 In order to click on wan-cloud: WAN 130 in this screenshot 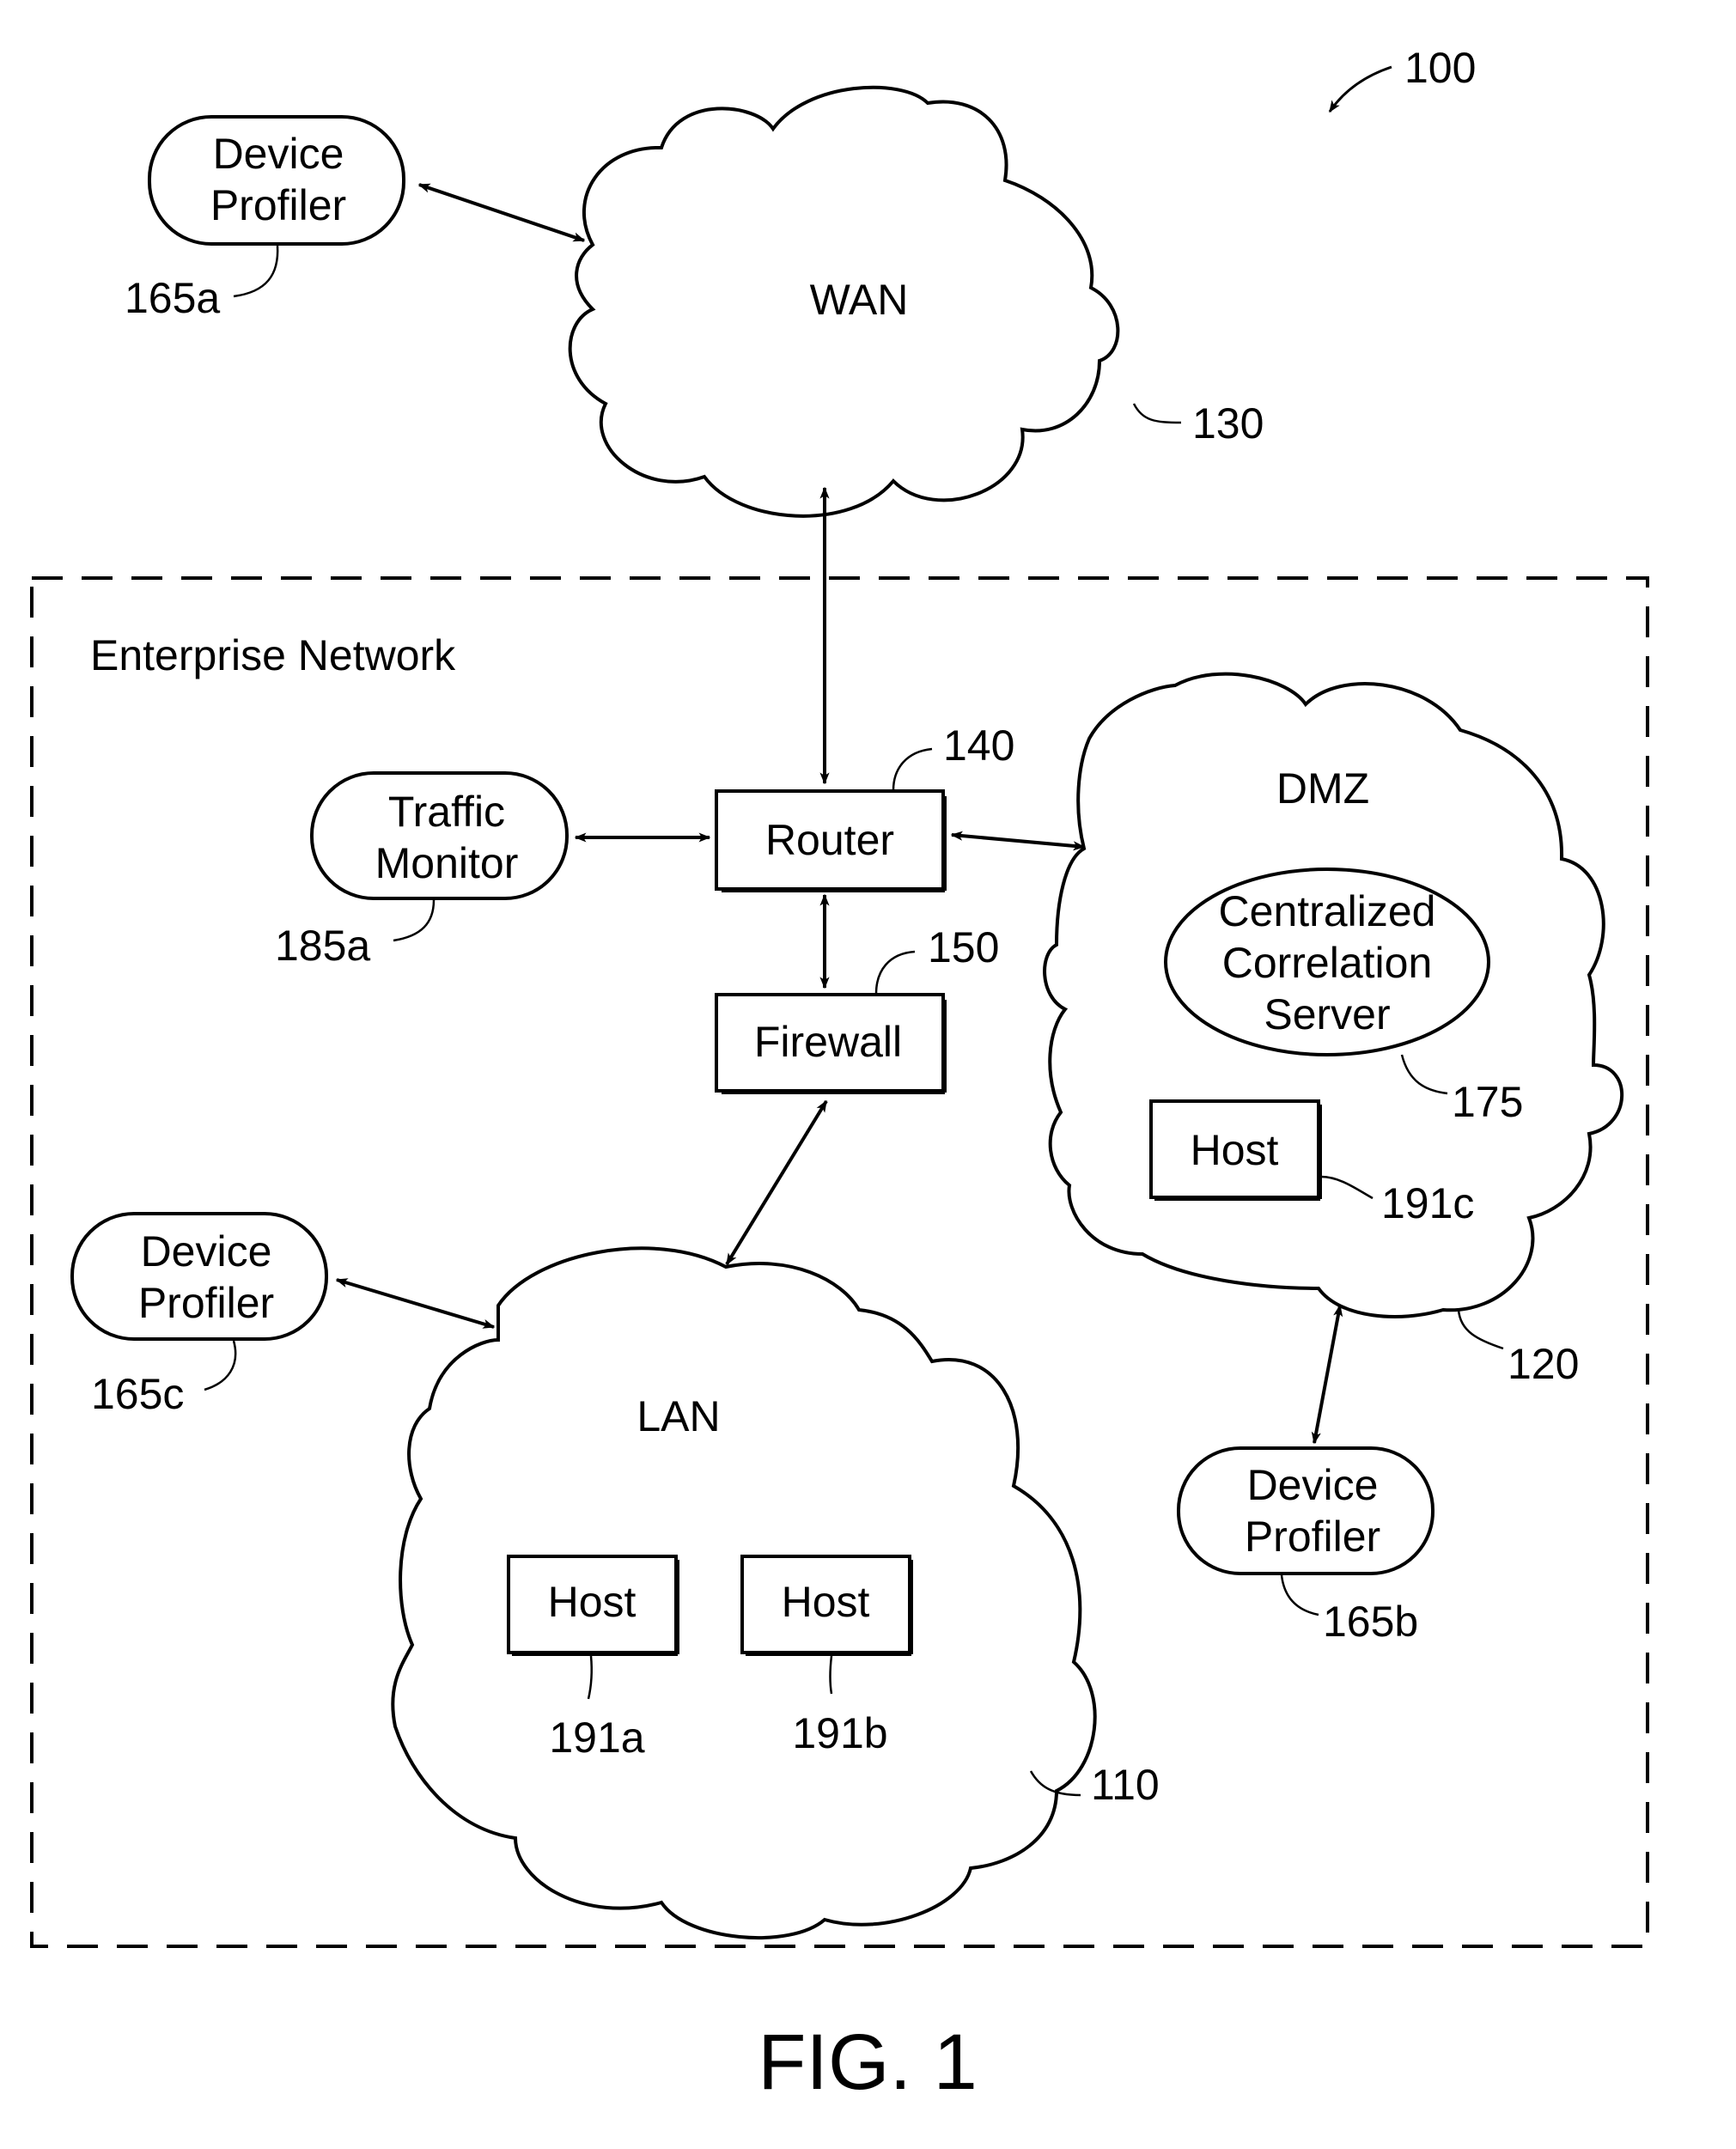, I will do `click(916, 301)`.